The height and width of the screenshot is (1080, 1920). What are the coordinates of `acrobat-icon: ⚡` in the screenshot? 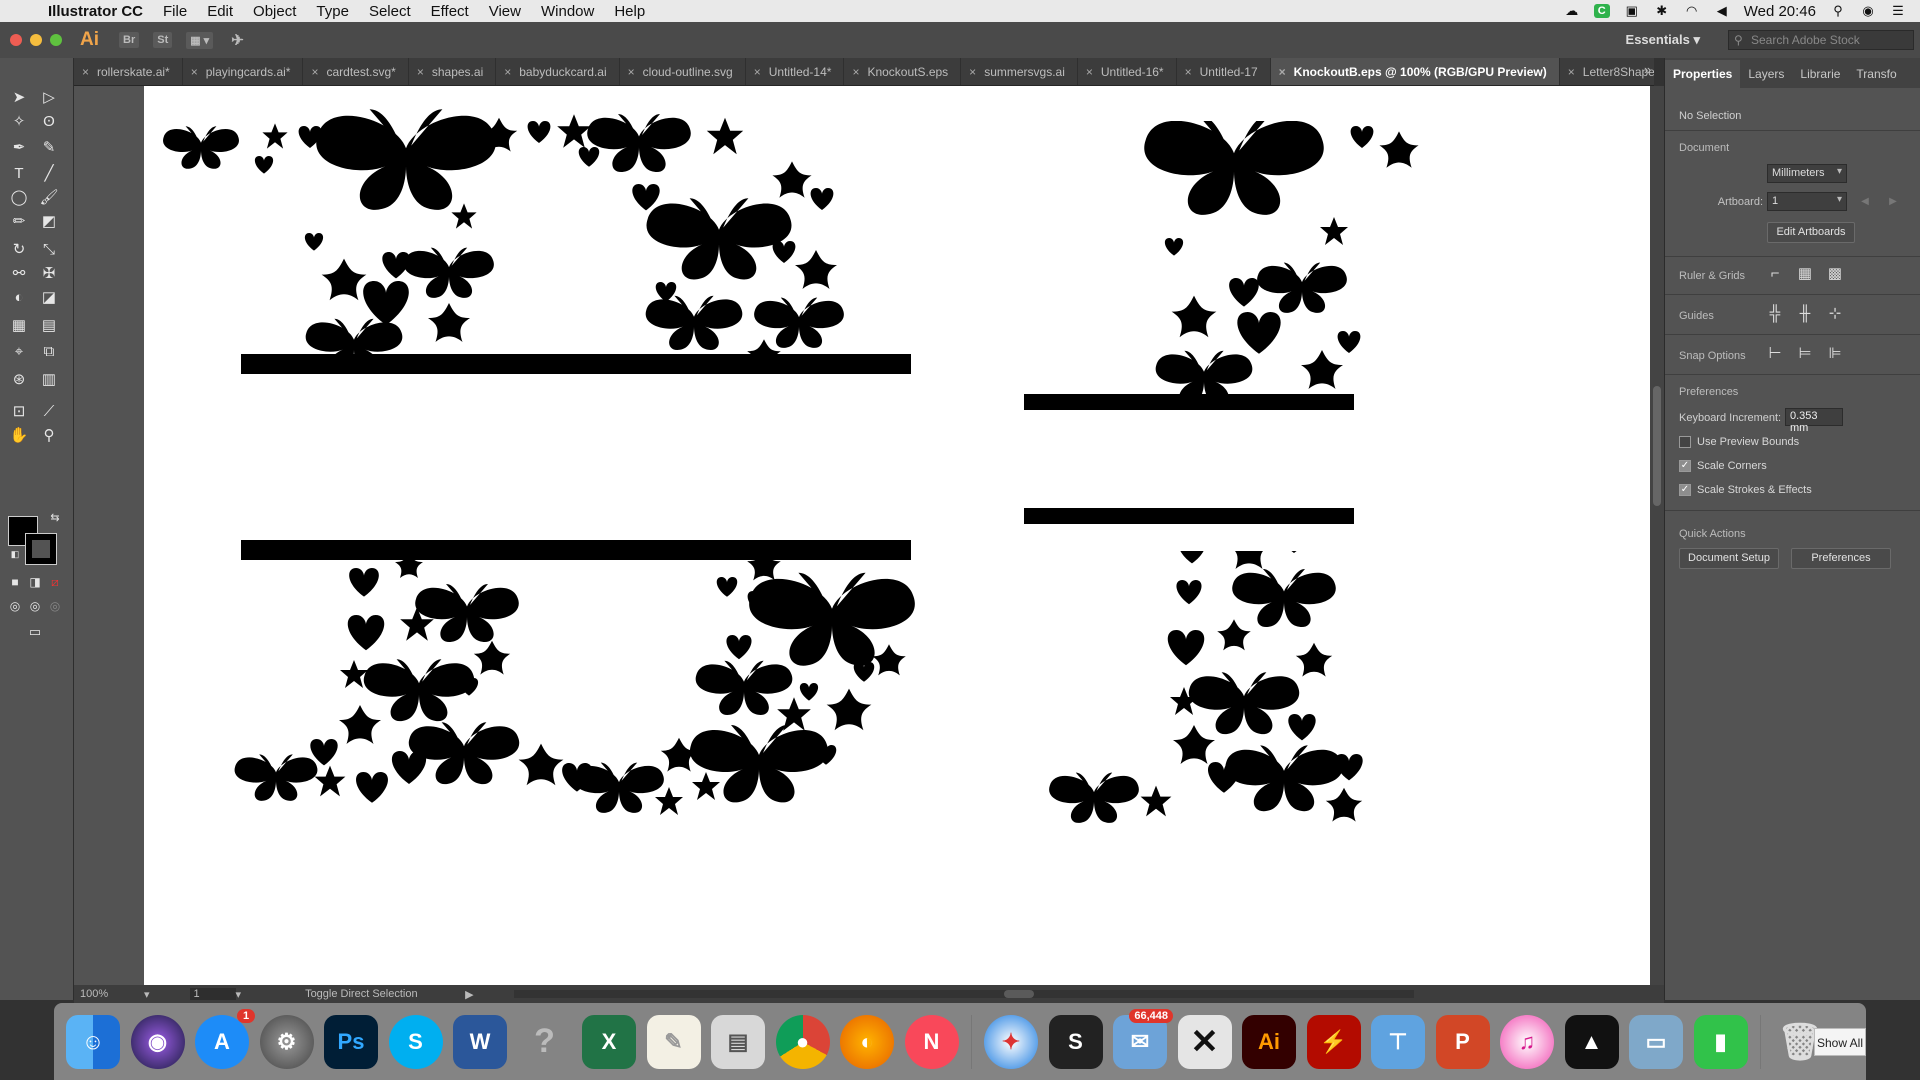 It's located at (1333, 1041).